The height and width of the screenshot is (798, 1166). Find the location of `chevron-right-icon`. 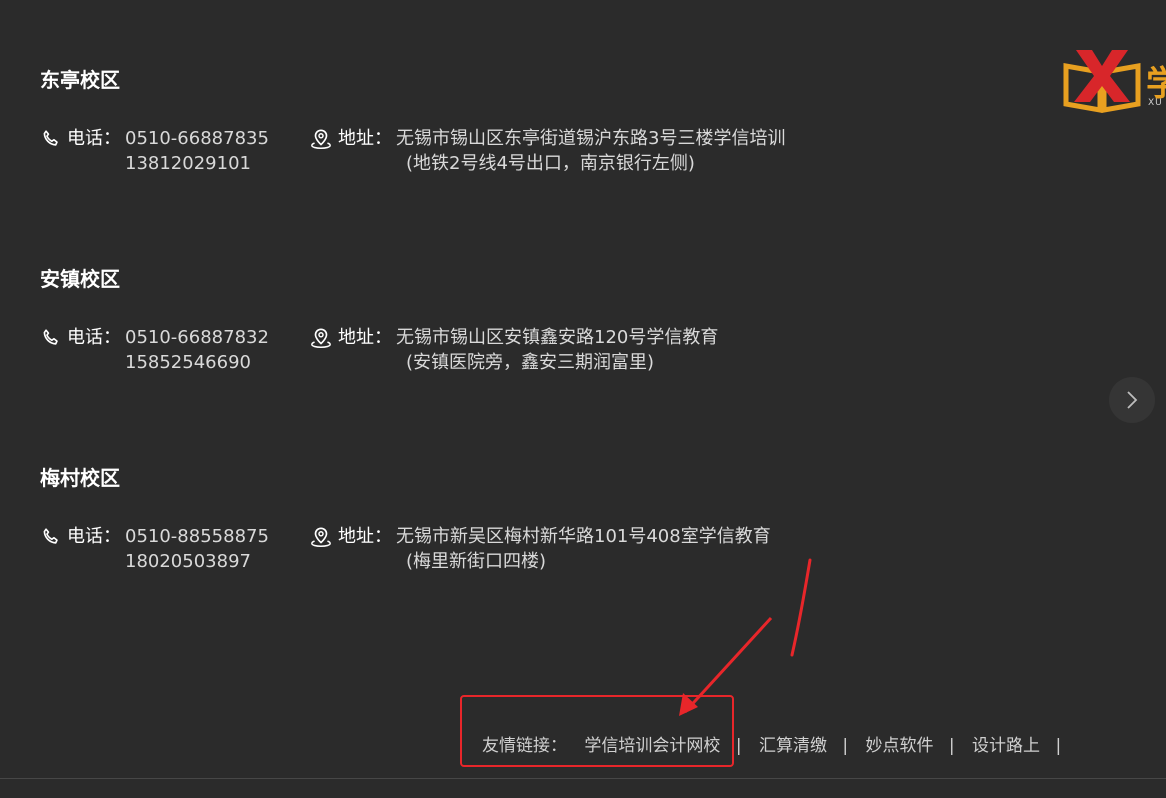

chevron-right-icon is located at coordinates (1132, 400).